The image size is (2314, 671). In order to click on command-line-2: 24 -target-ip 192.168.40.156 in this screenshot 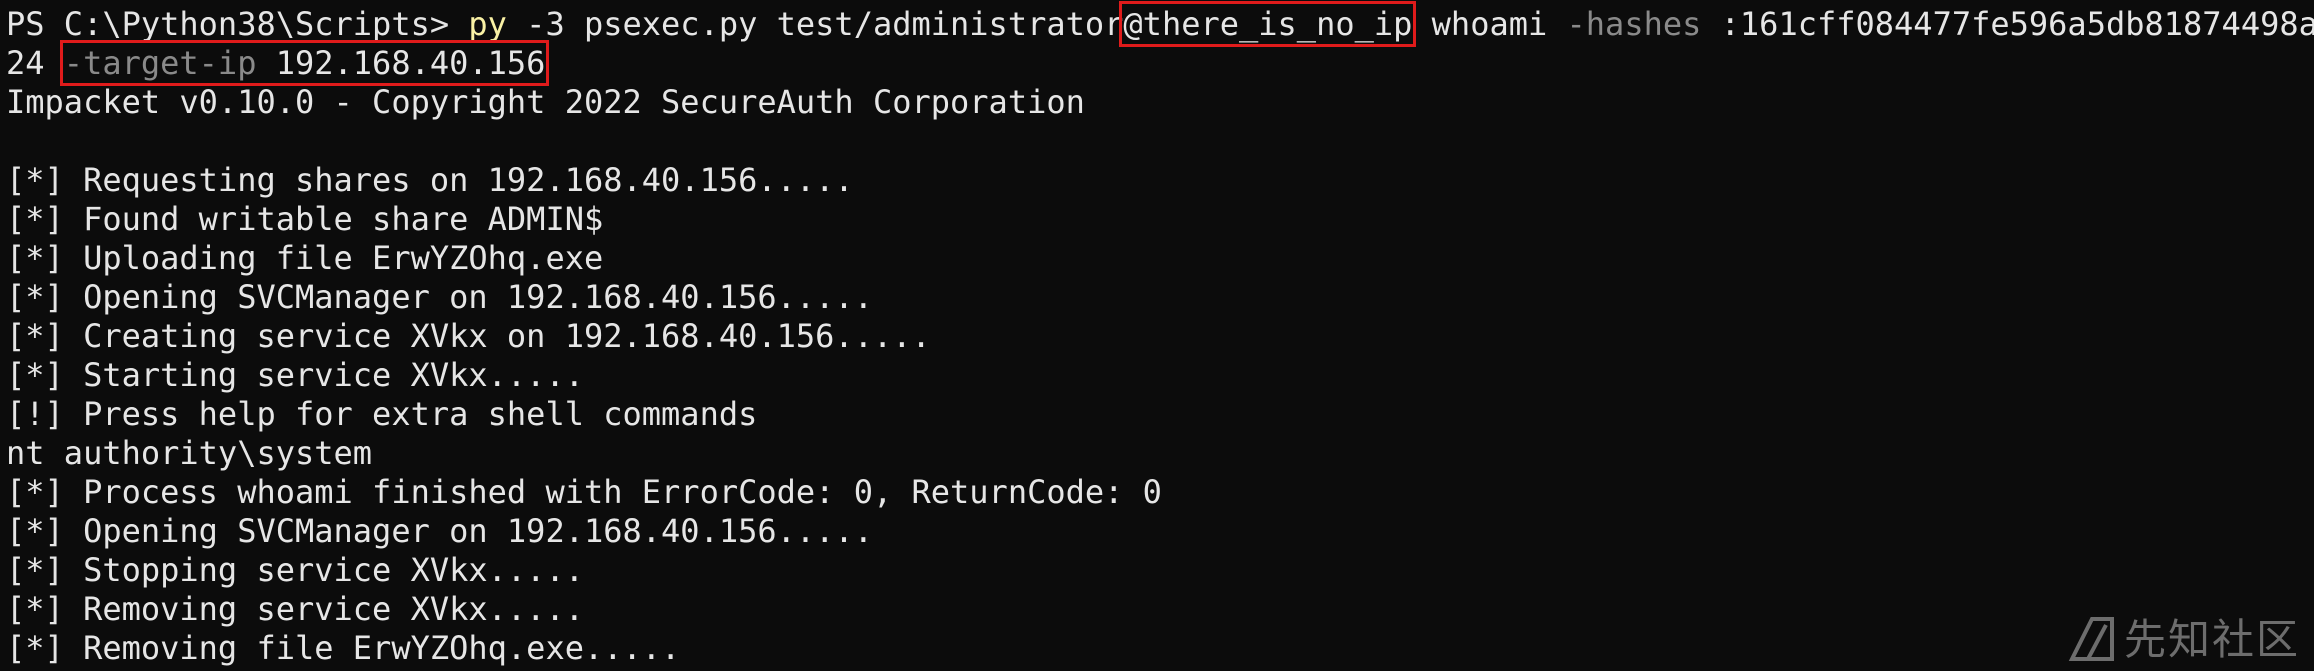, I will do `click(1160, 63)`.